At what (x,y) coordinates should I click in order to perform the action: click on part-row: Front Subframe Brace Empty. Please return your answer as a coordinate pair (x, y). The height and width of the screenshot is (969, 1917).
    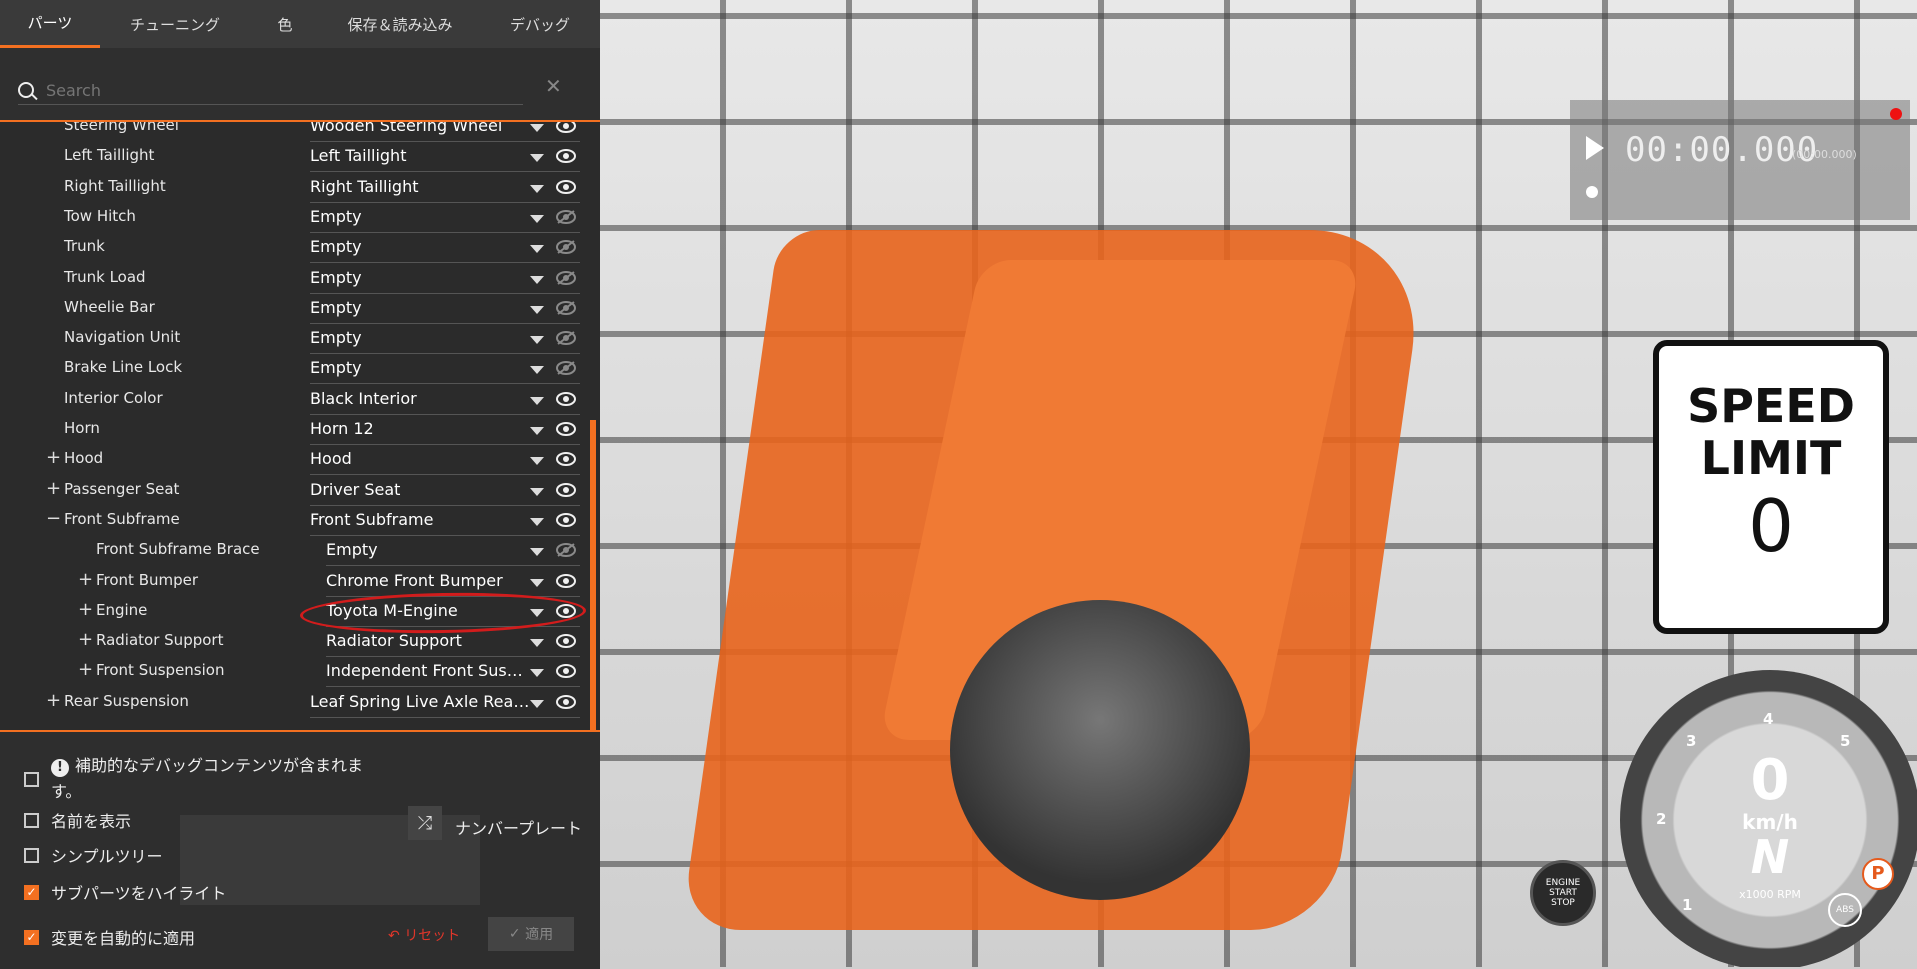
    Looking at the image, I should click on (290, 551).